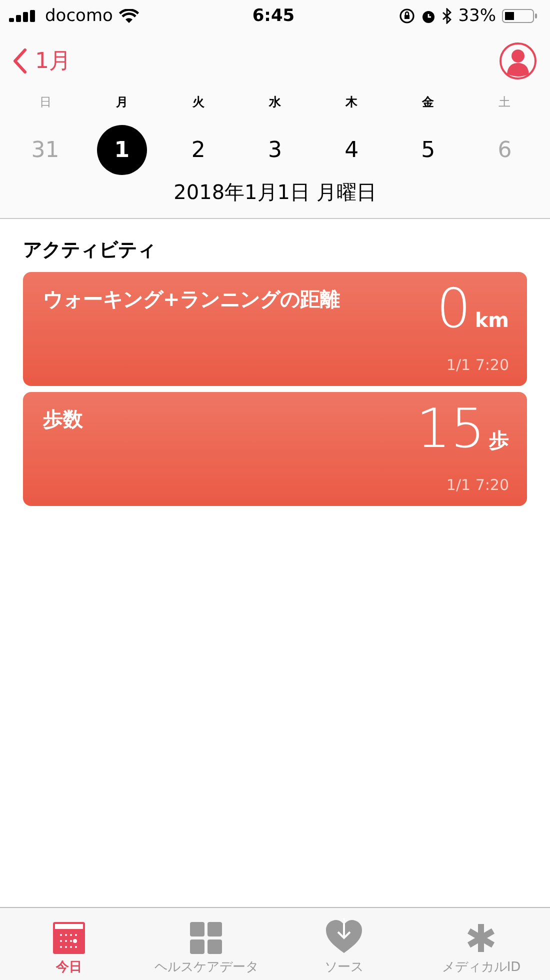 Image resolution: width=550 pixels, height=980 pixels. Describe the element at coordinates (273, 16) in the screenshot. I see `clock-time: 6:45` at that location.